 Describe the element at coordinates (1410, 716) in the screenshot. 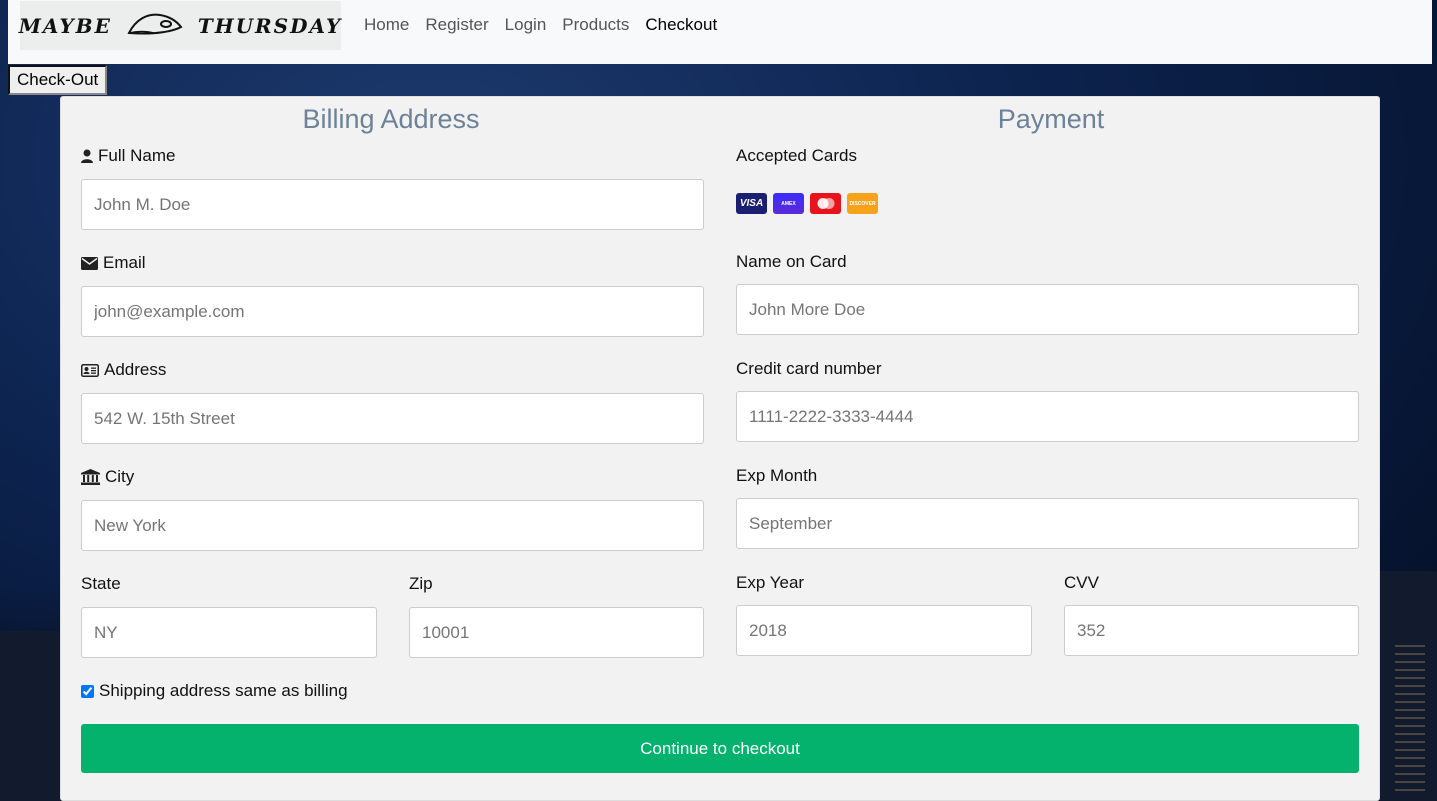

I see `building-lights` at that location.